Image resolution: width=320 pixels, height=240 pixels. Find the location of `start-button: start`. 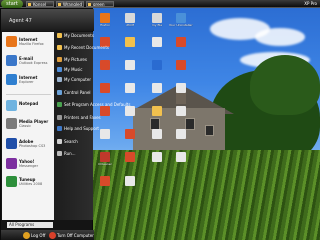

start-button: start is located at coordinates (12, 4).